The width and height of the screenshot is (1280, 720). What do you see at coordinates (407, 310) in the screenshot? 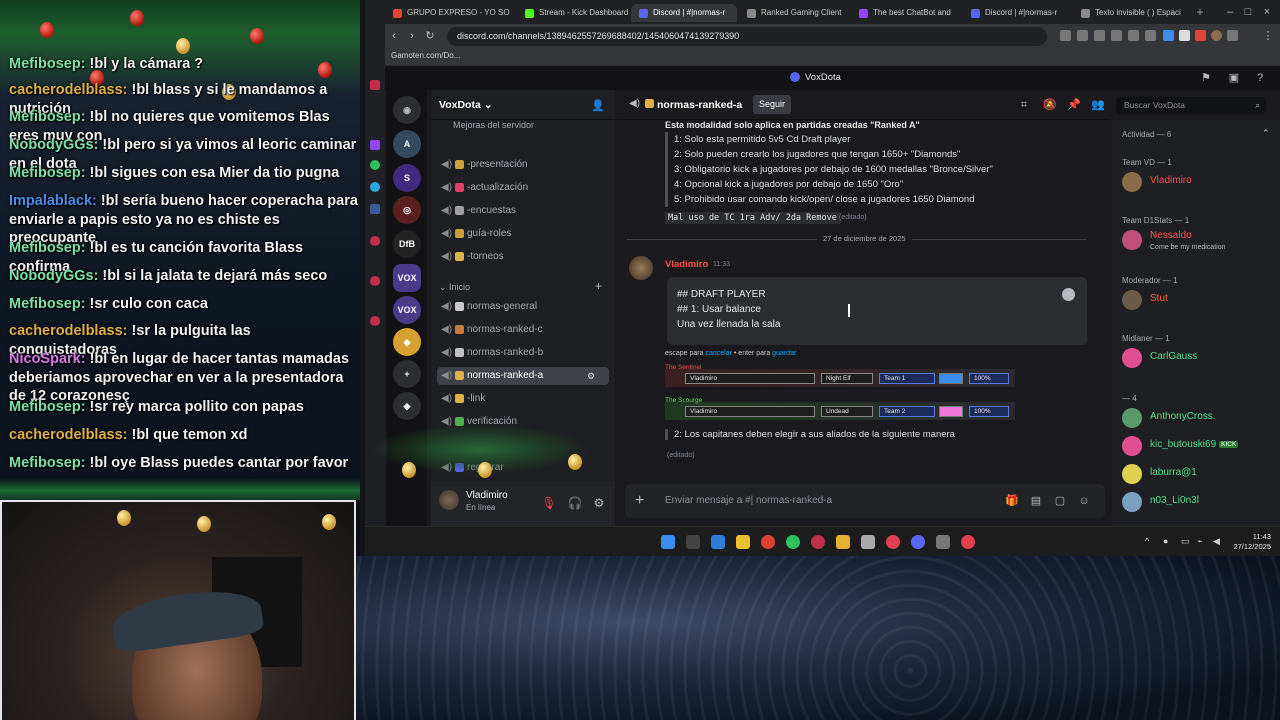
I see `server-icon: VOX` at bounding box center [407, 310].